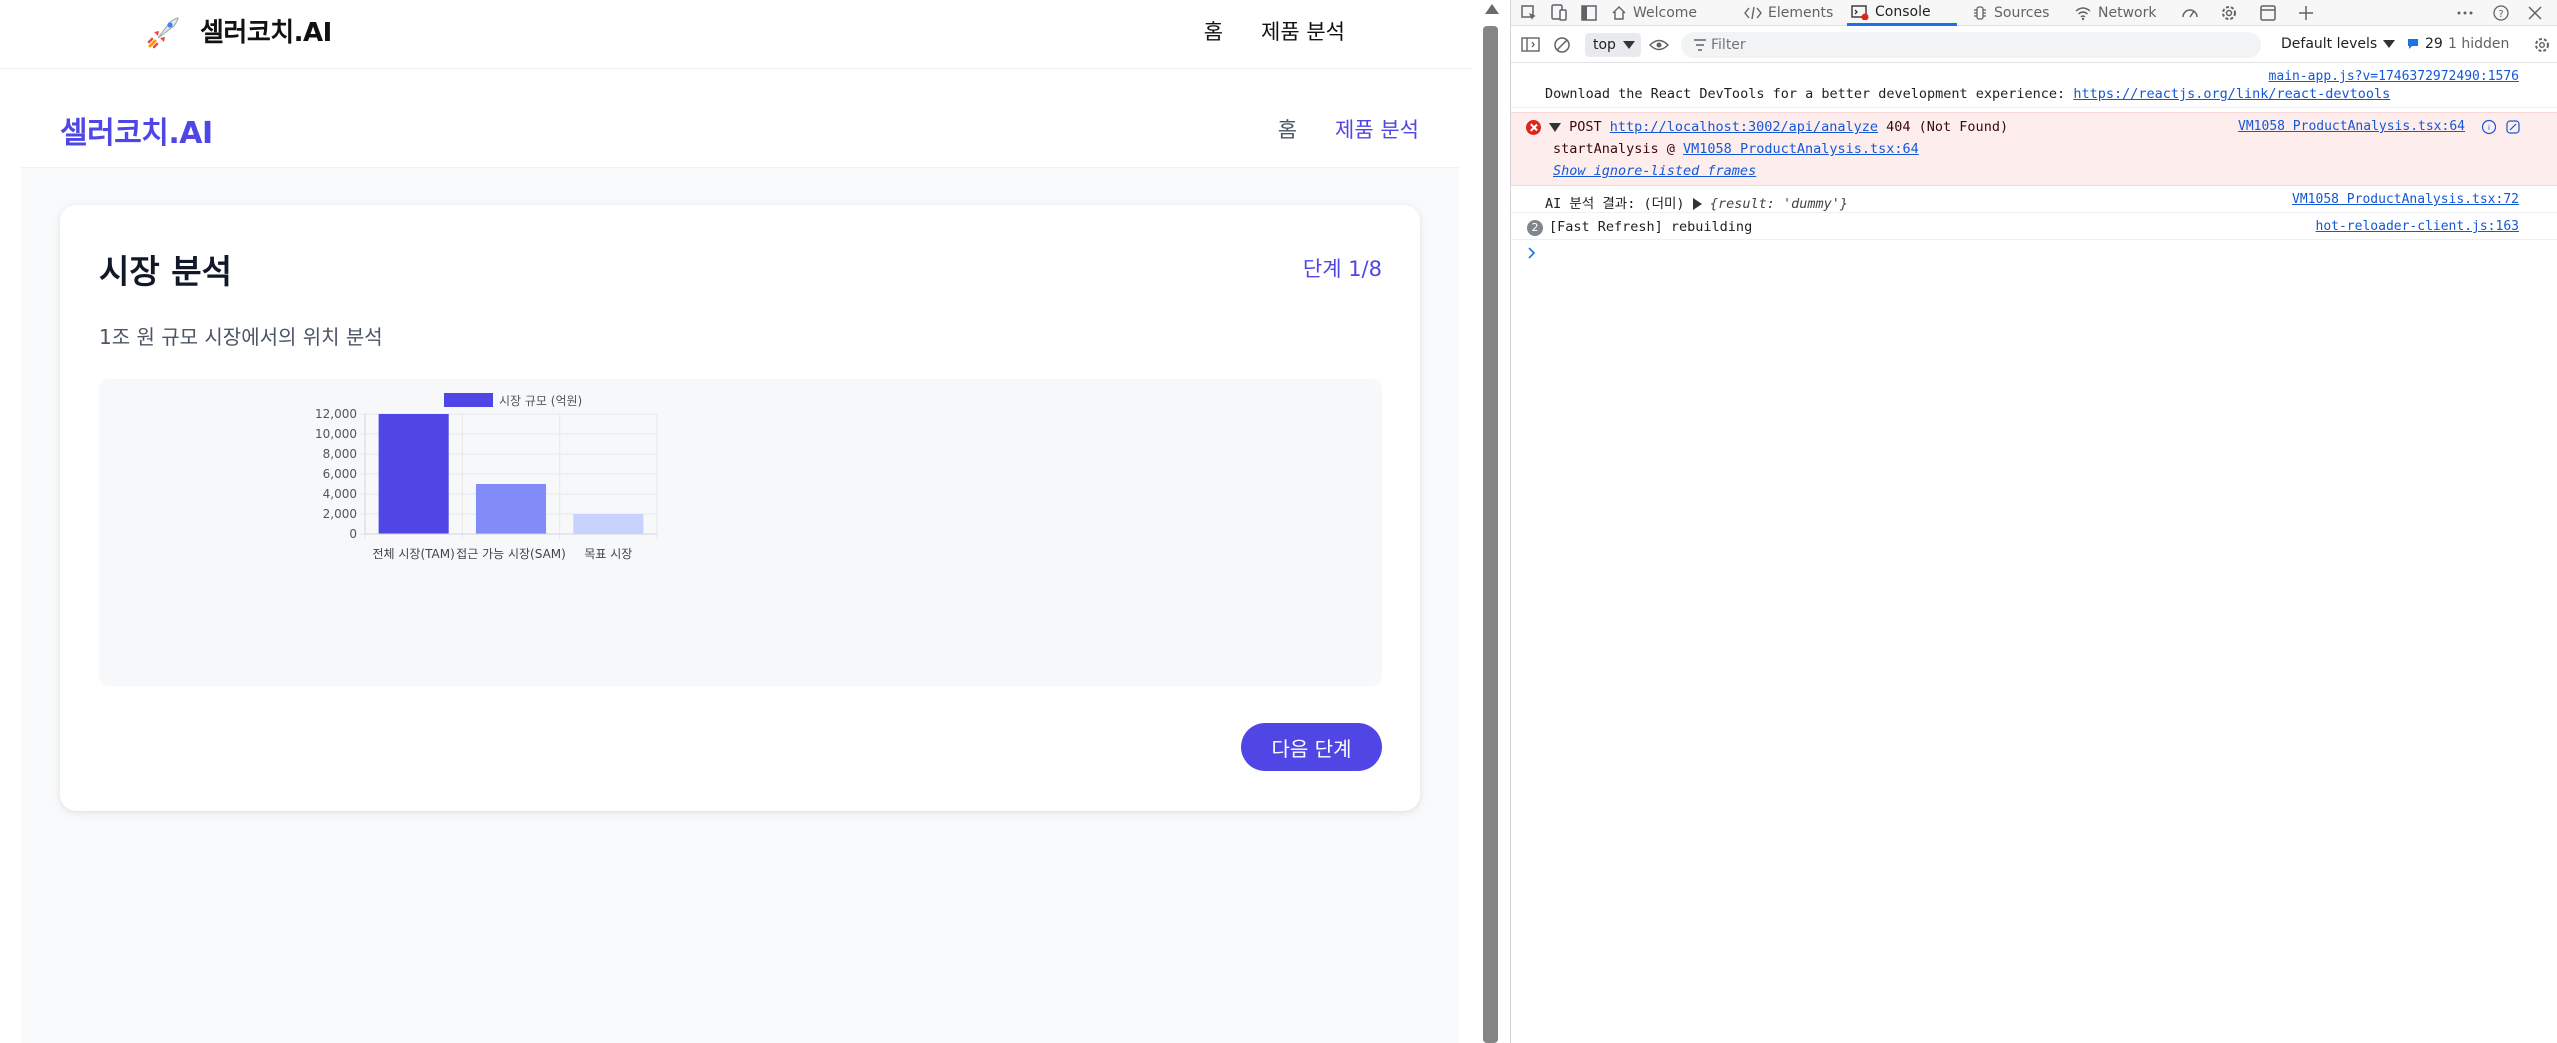  What do you see at coordinates (540, 401) in the screenshot?
I see `legend-label: 시장 규모 (억원)` at bounding box center [540, 401].